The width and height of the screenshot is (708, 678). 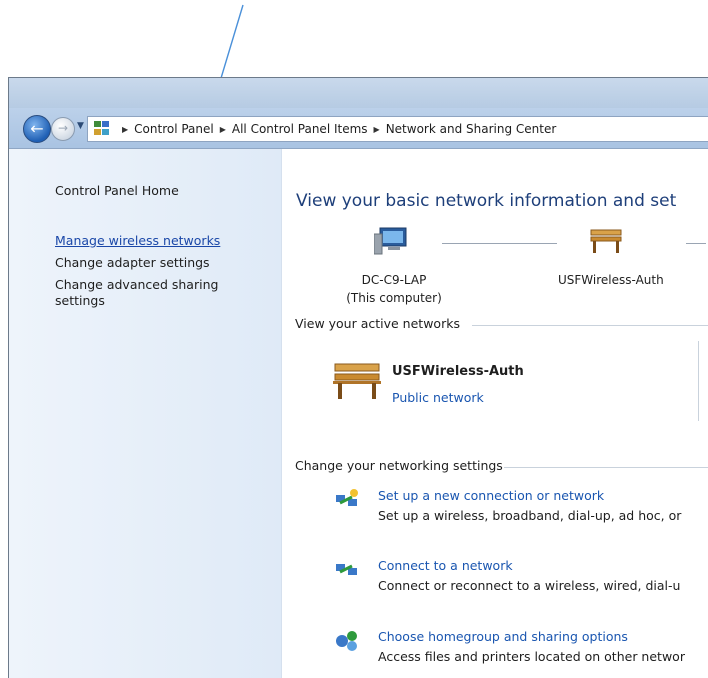 What do you see at coordinates (438, 397) in the screenshot?
I see `active-network-type: Public network` at bounding box center [438, 397].